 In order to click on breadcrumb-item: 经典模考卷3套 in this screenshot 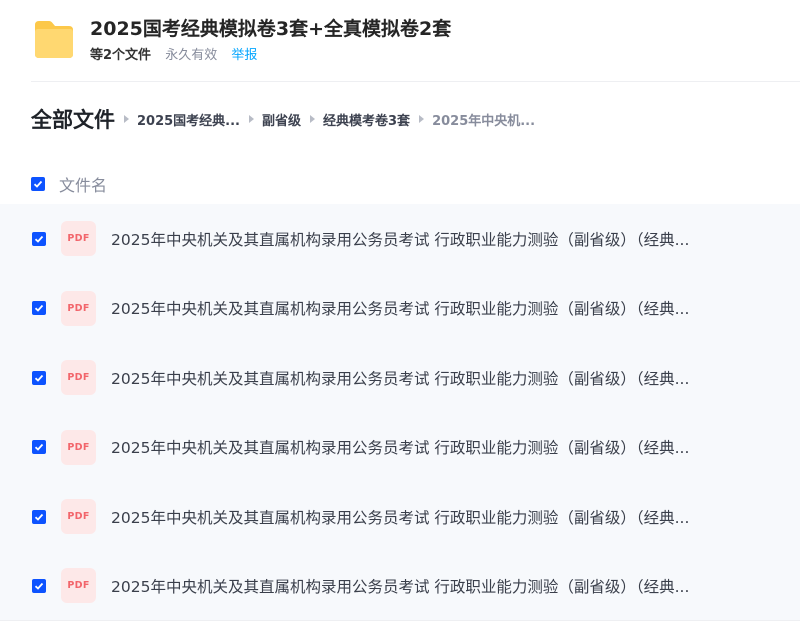, I will do `click(366, 119)`.